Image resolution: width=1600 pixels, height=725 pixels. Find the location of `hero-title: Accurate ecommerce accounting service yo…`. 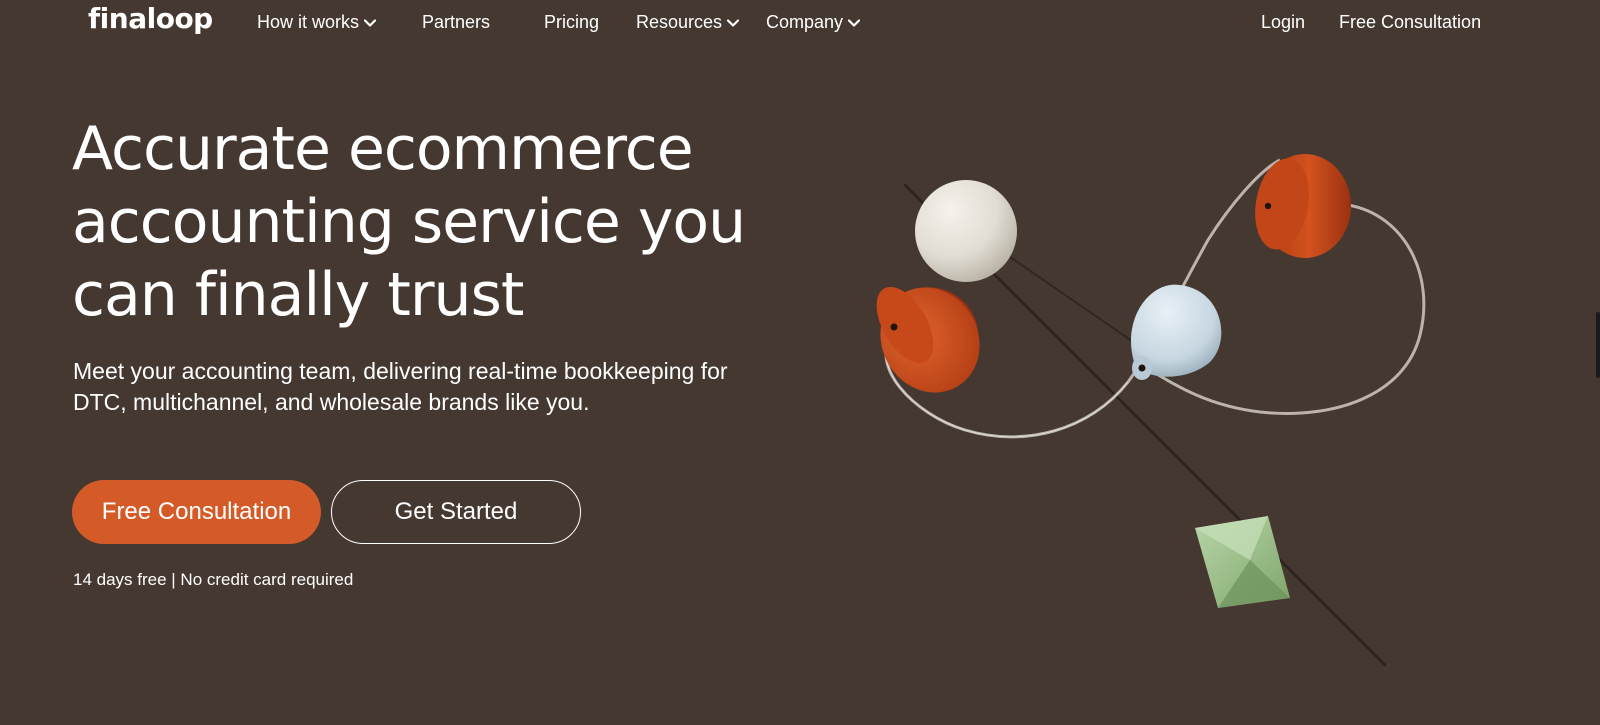

hero-title: Accurate ecommerce accounting service yo… is located at coordinates (409, 222).